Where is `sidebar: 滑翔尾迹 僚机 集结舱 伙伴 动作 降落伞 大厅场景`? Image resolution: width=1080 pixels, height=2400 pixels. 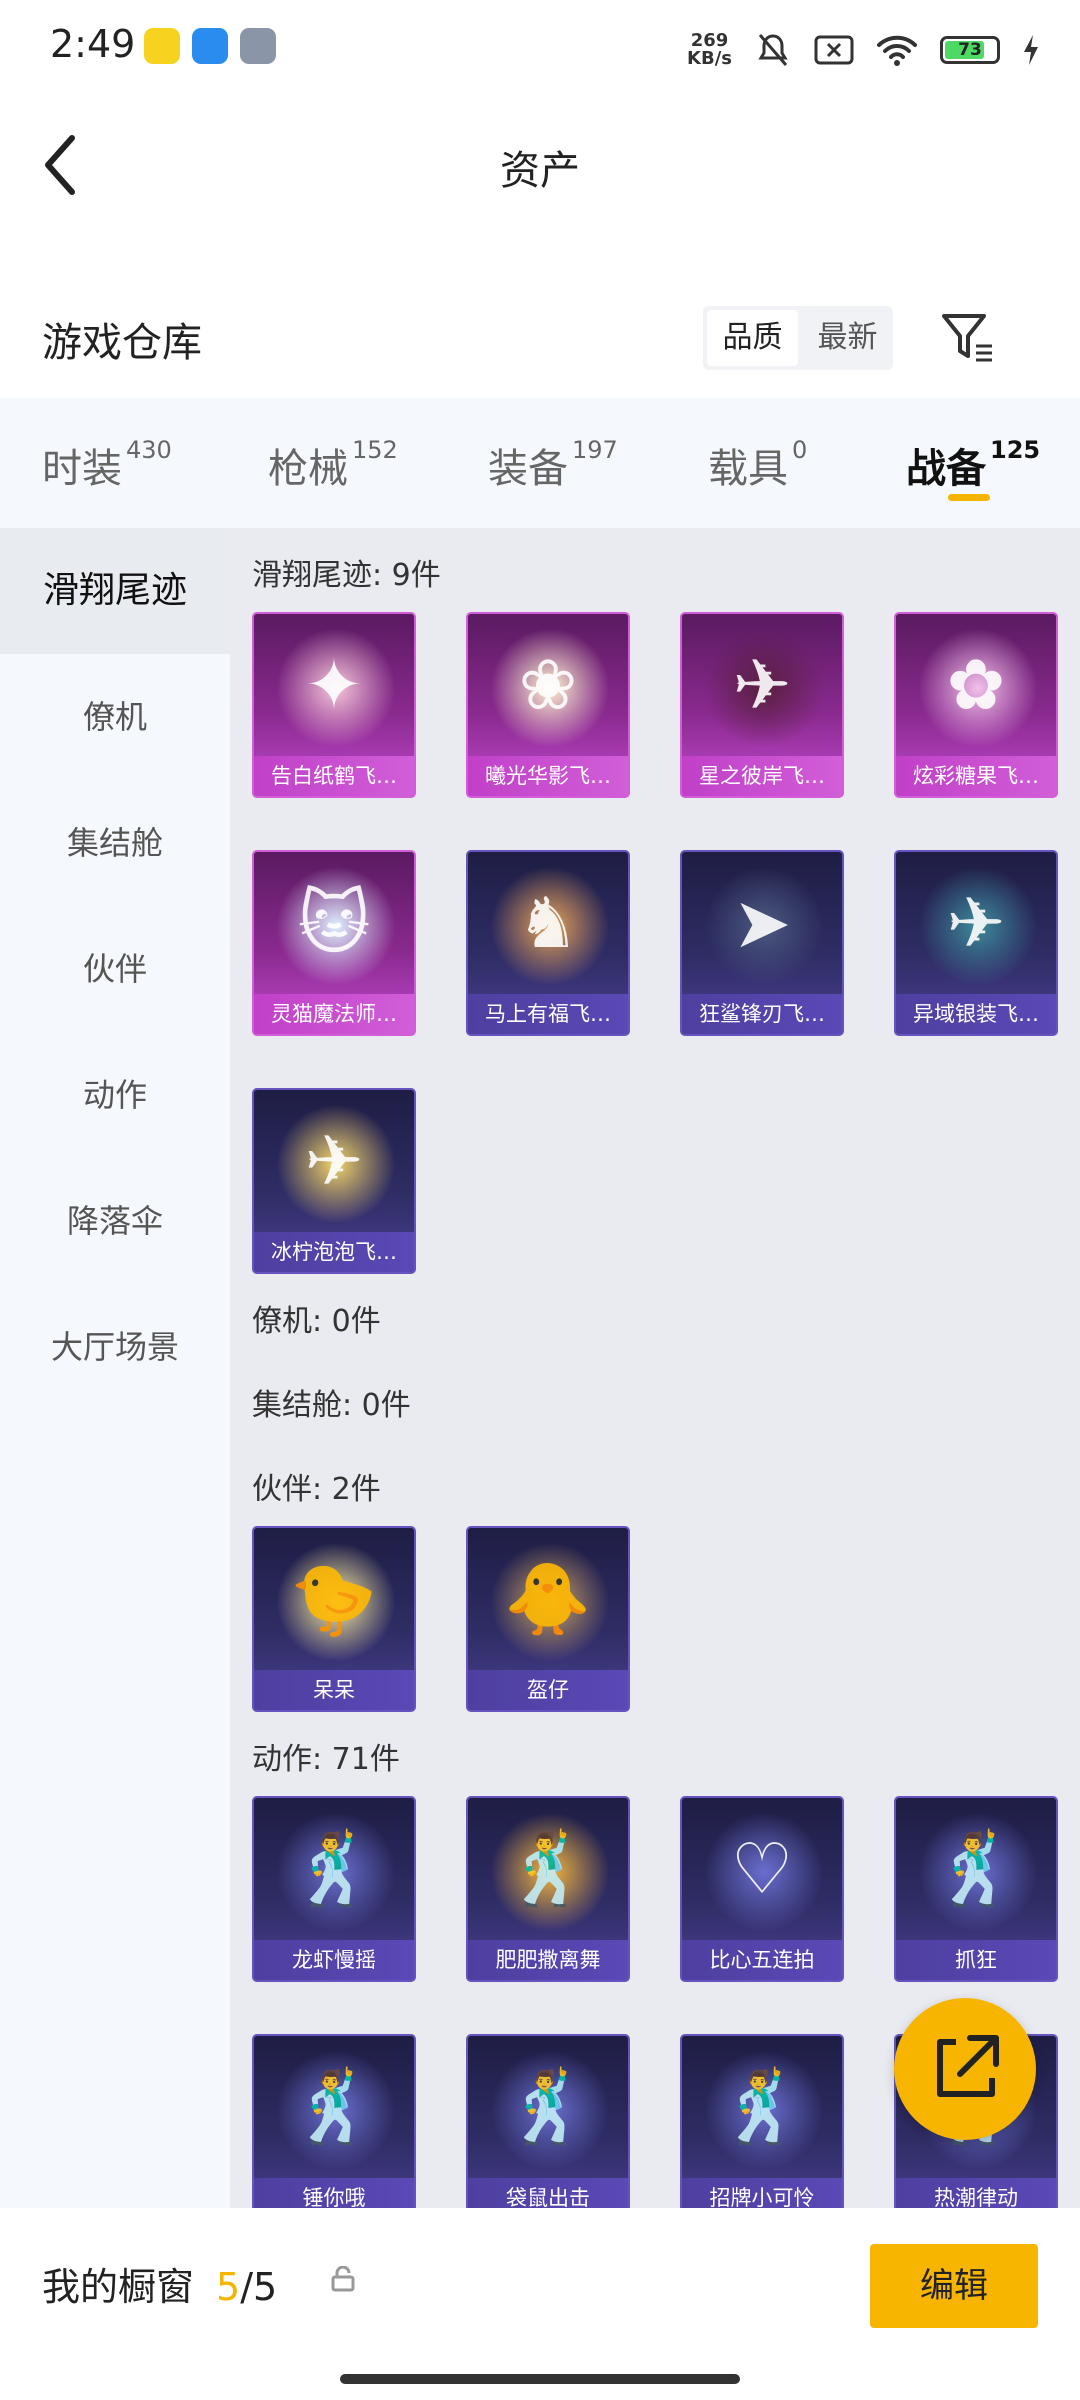 sidebar: 滑翔尾迹 僚机 集结舱 伙伴 动作 降落伞 大厅场景 is located at coordinates (115, 1368).